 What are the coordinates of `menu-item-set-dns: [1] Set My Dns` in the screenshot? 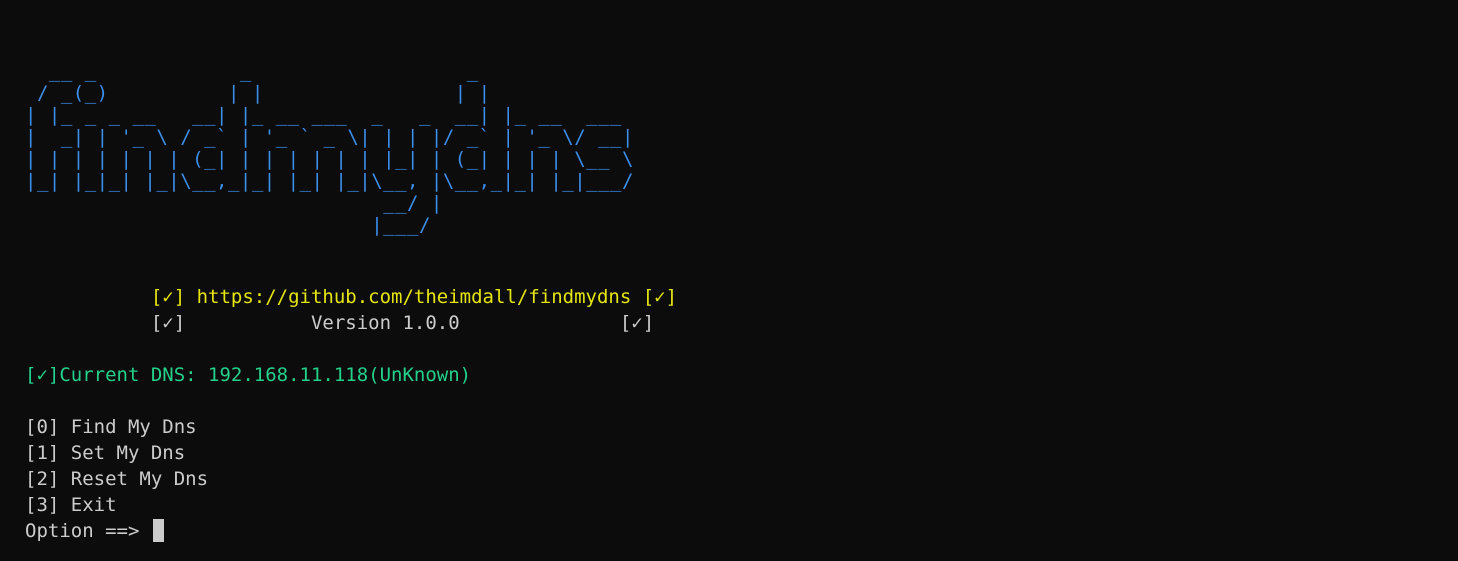 It's located at (105, 453).